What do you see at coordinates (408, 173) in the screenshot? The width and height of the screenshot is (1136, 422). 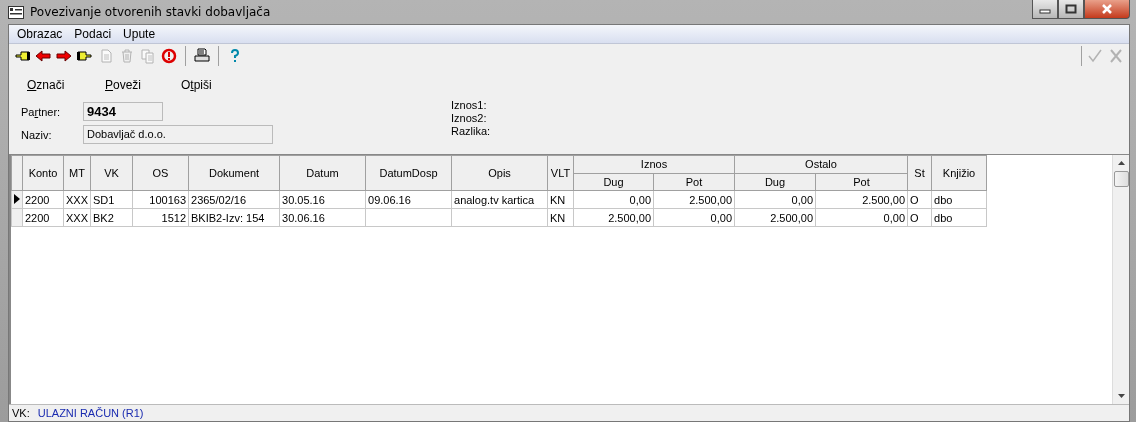 I see `column-header: DatumDosp` at bounding box center [408, 173].